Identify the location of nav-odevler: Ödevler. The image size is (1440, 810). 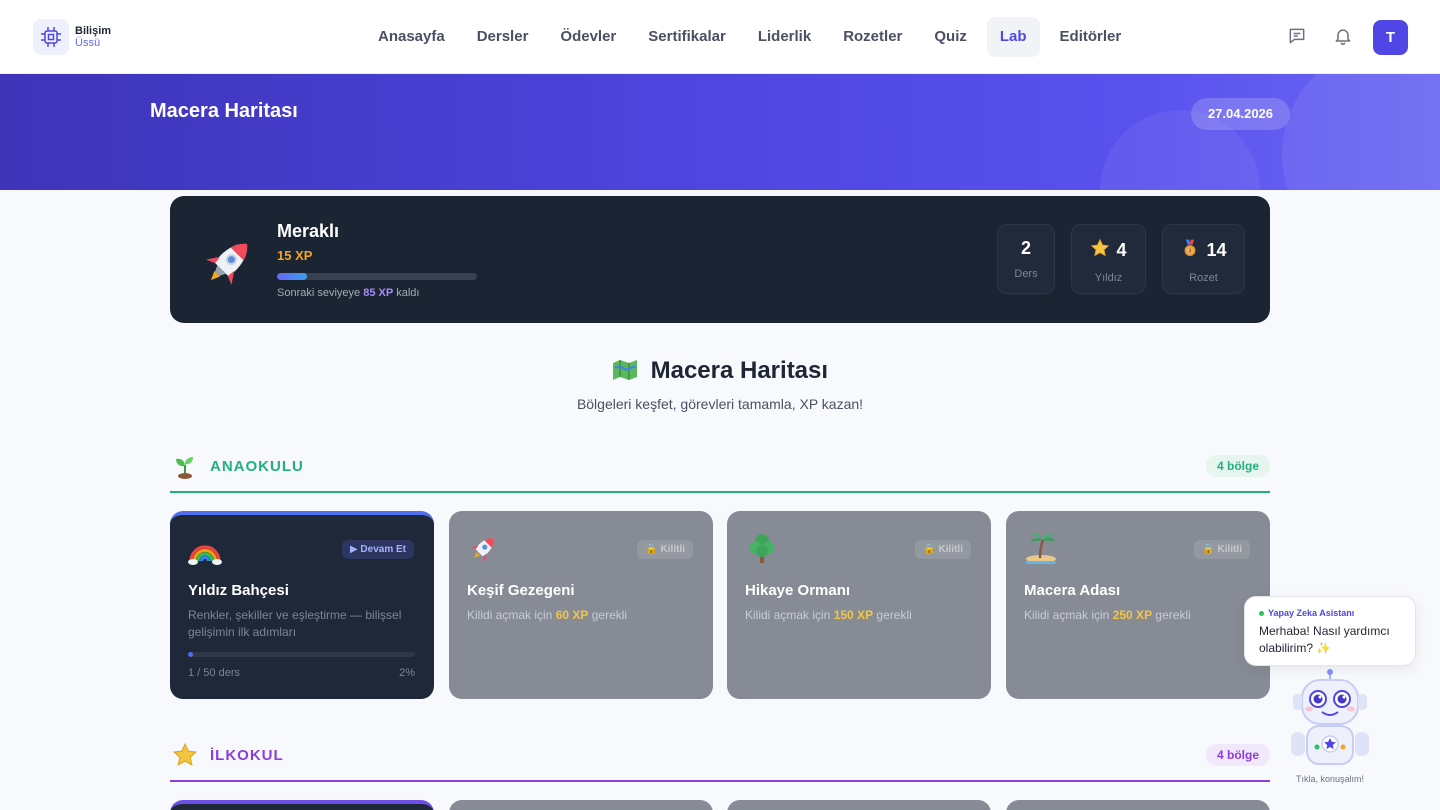
(588, 37).